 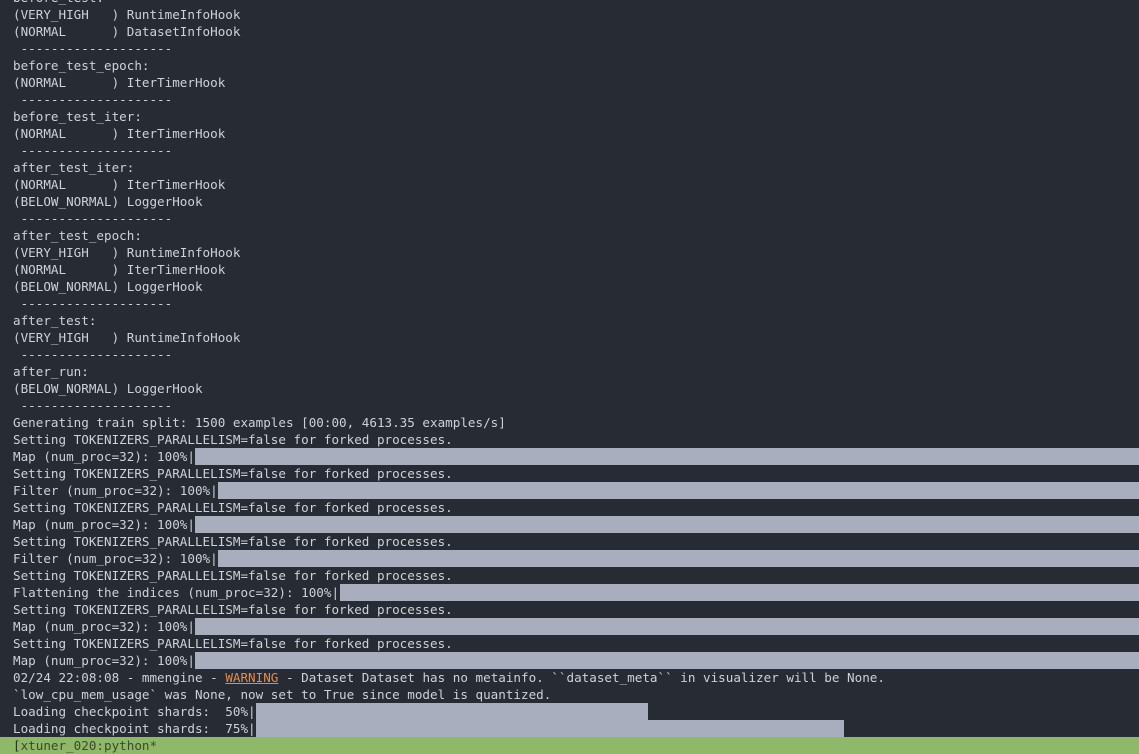 I want to click on line-text: before_test:, so click(x=58, y=2).